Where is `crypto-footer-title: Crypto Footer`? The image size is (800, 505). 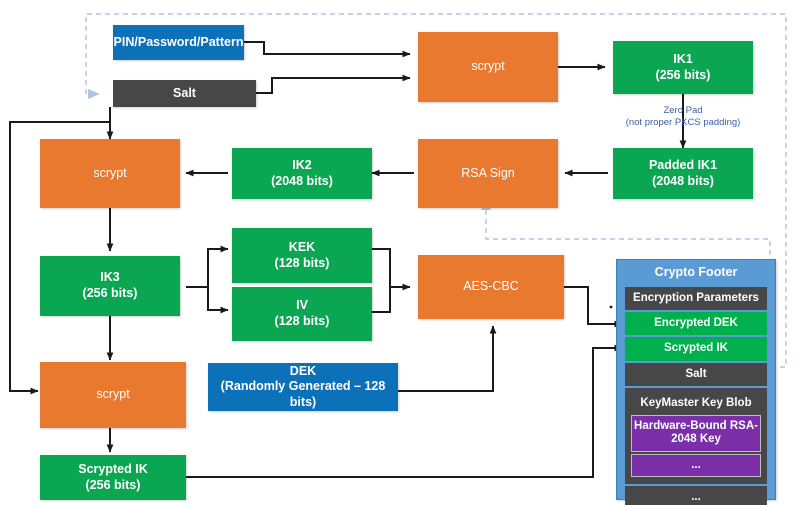 crypto-footer-title: Crypto Footer is located at coordinates (696, 272).